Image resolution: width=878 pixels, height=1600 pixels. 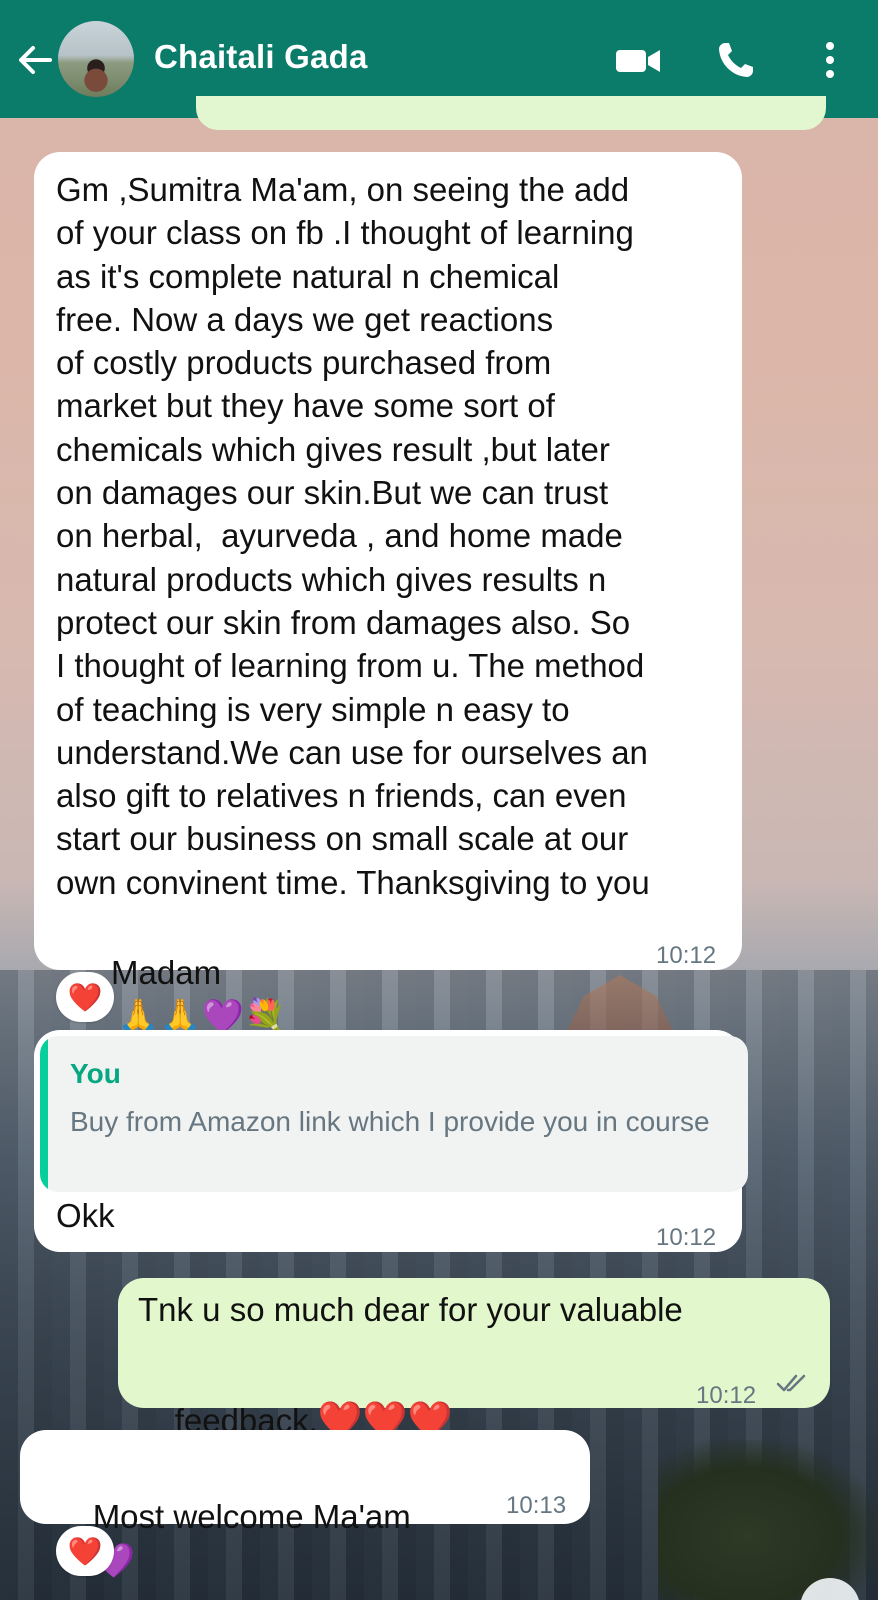 I want to click on message-text: Most welcome Ma'am, so click(x=251, y=1517).